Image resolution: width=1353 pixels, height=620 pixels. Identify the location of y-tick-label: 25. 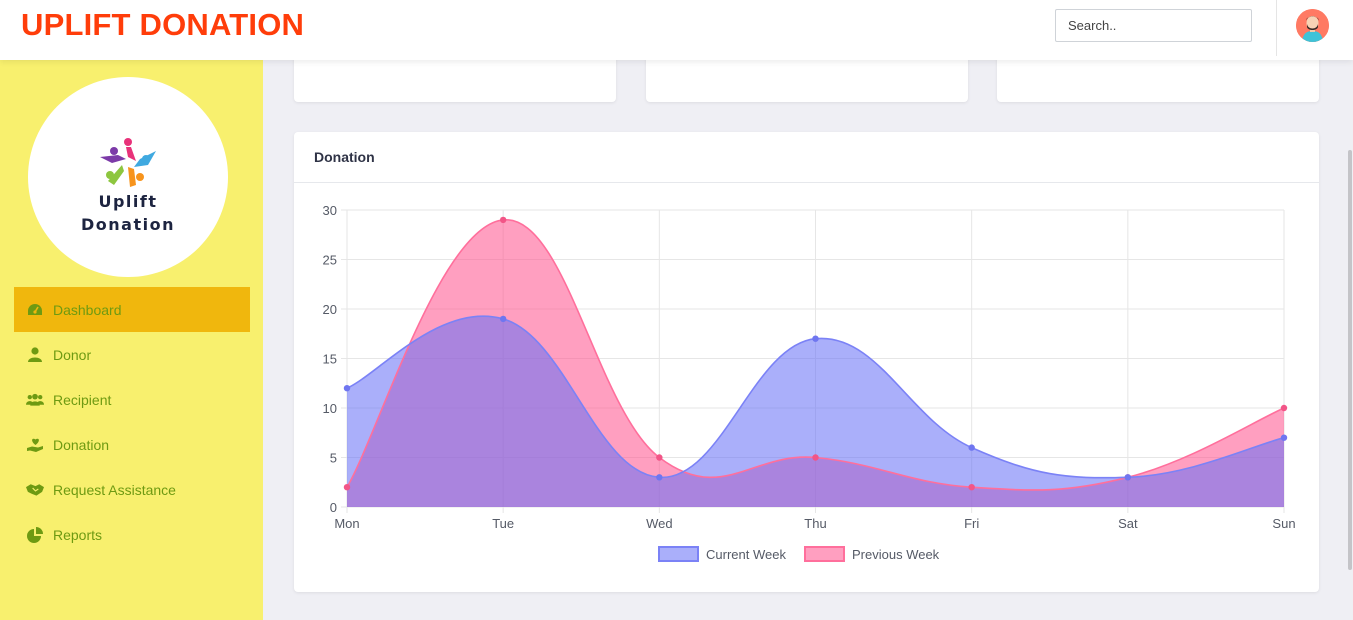
(330, 260).